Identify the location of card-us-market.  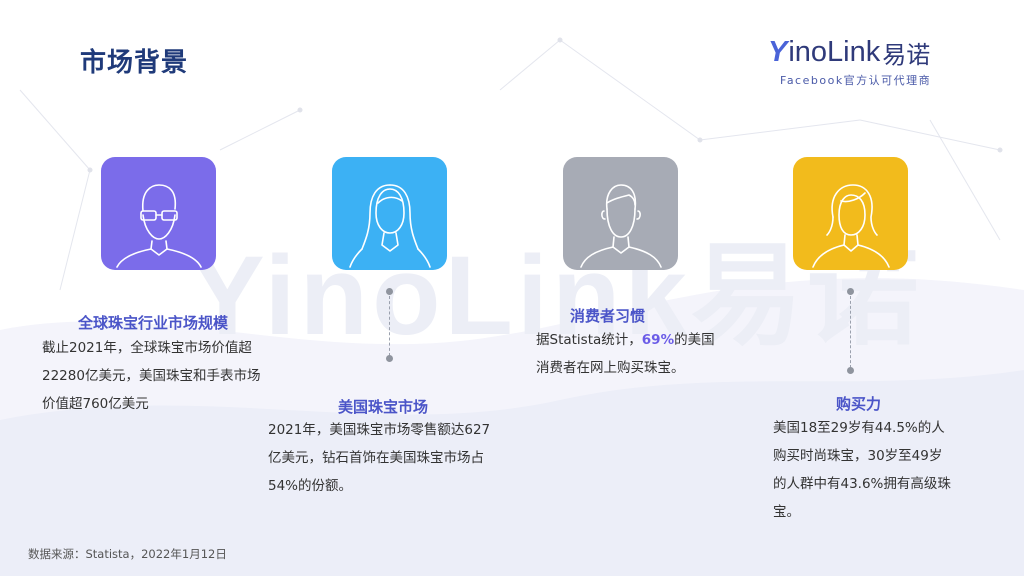
(389, 213).